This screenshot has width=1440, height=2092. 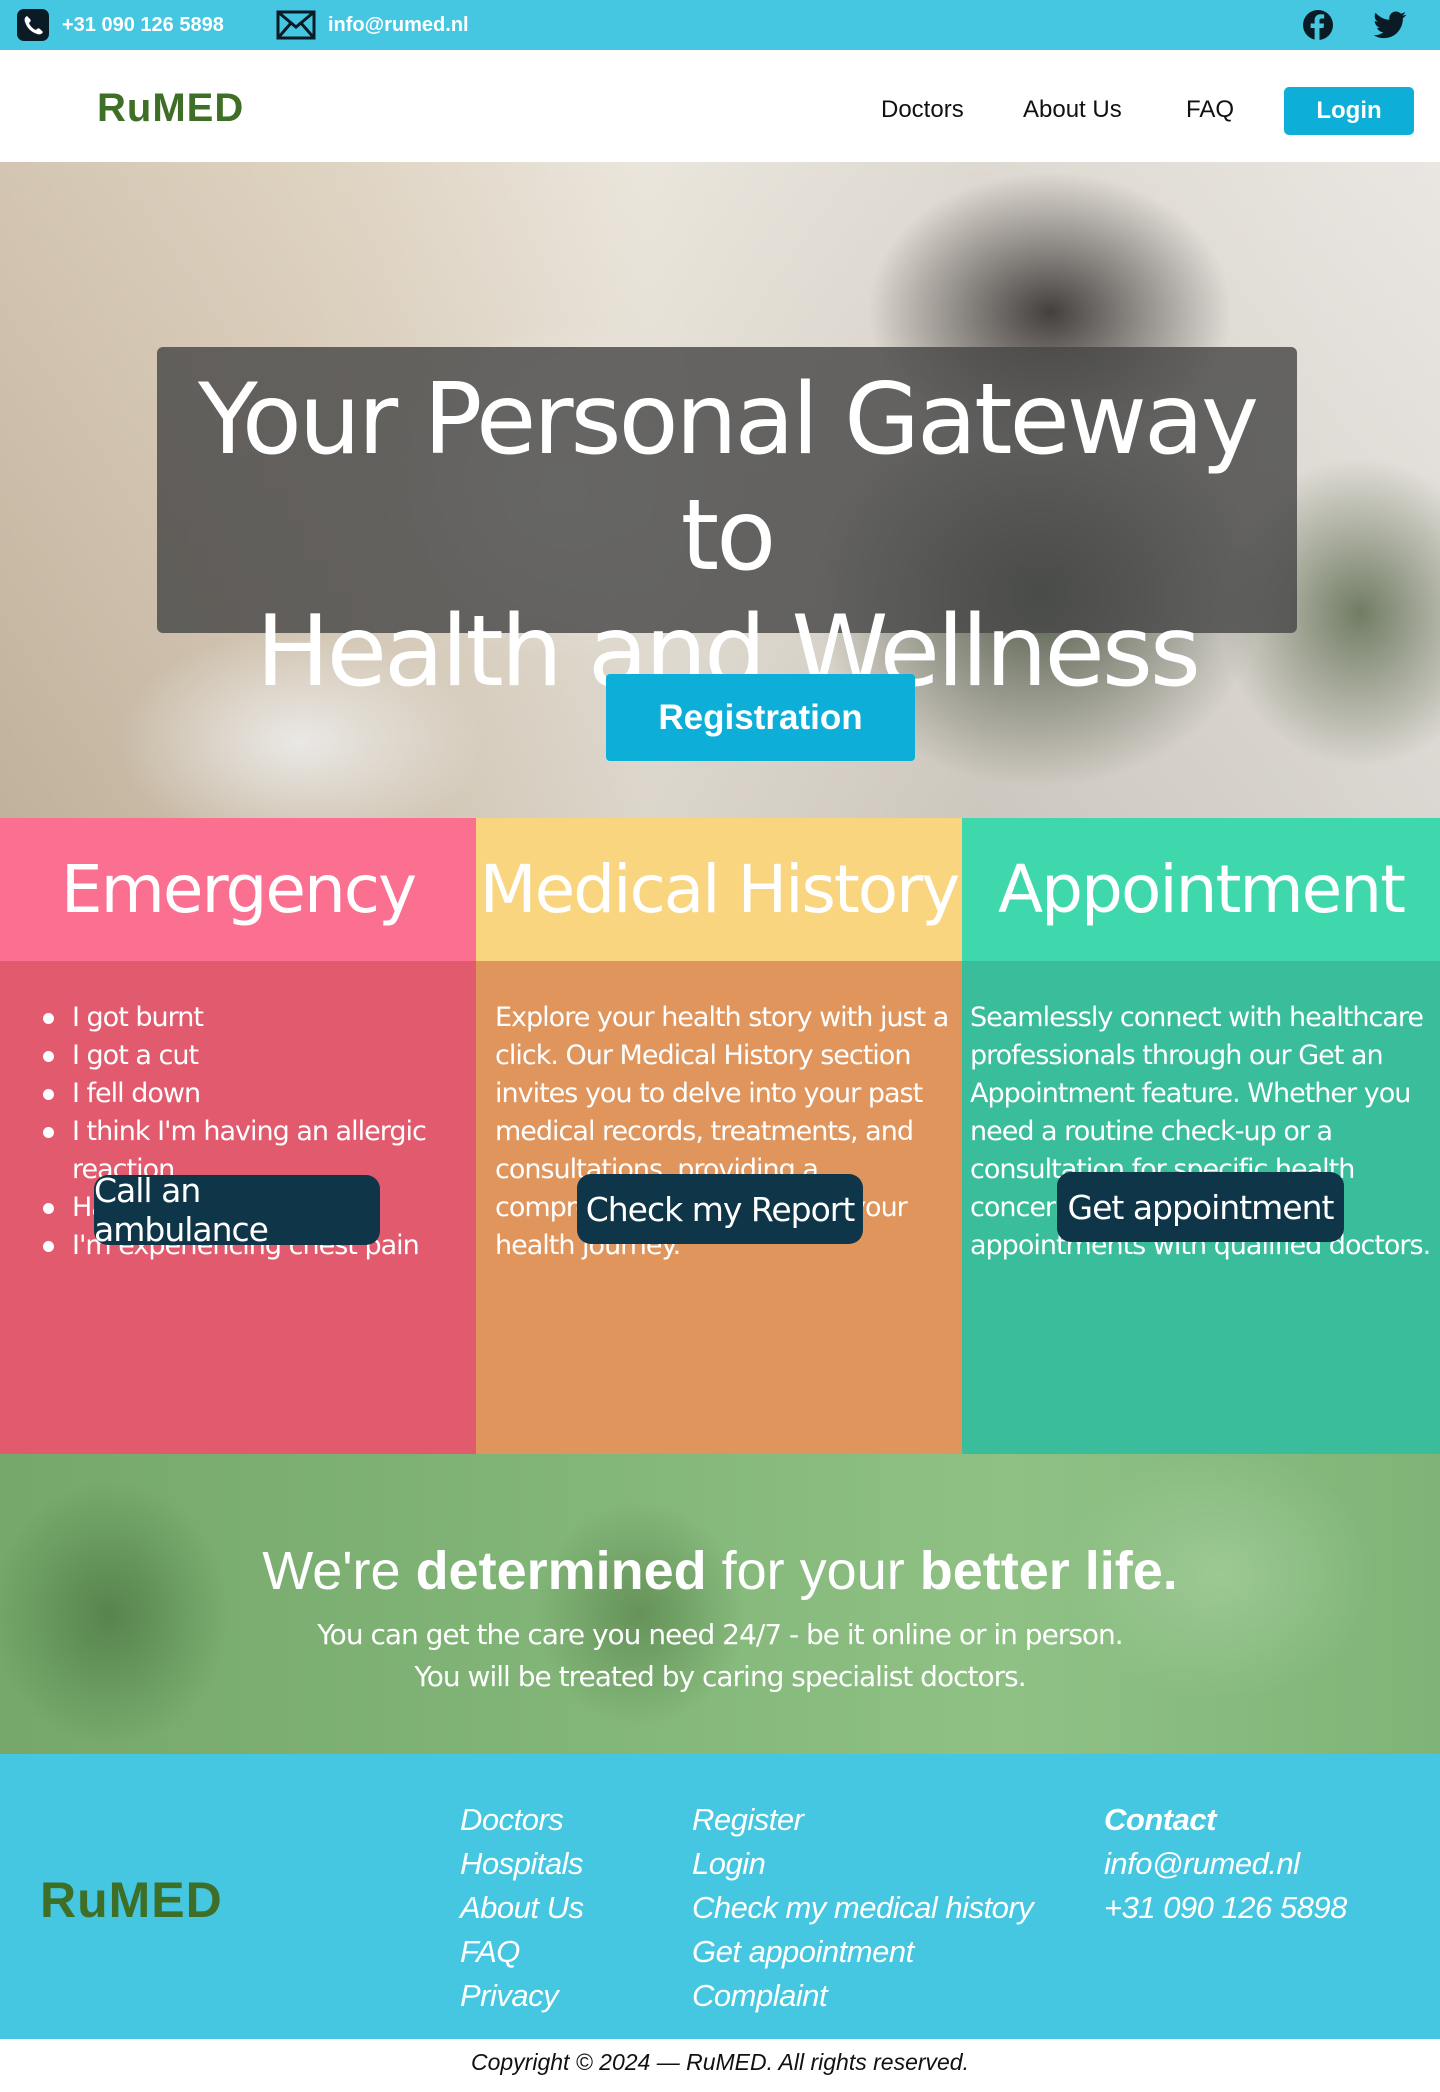 I want to click on footer-links-column-1: Doctors Hospitals About Us FAQ Privacy, so click(x=522, y=1908).